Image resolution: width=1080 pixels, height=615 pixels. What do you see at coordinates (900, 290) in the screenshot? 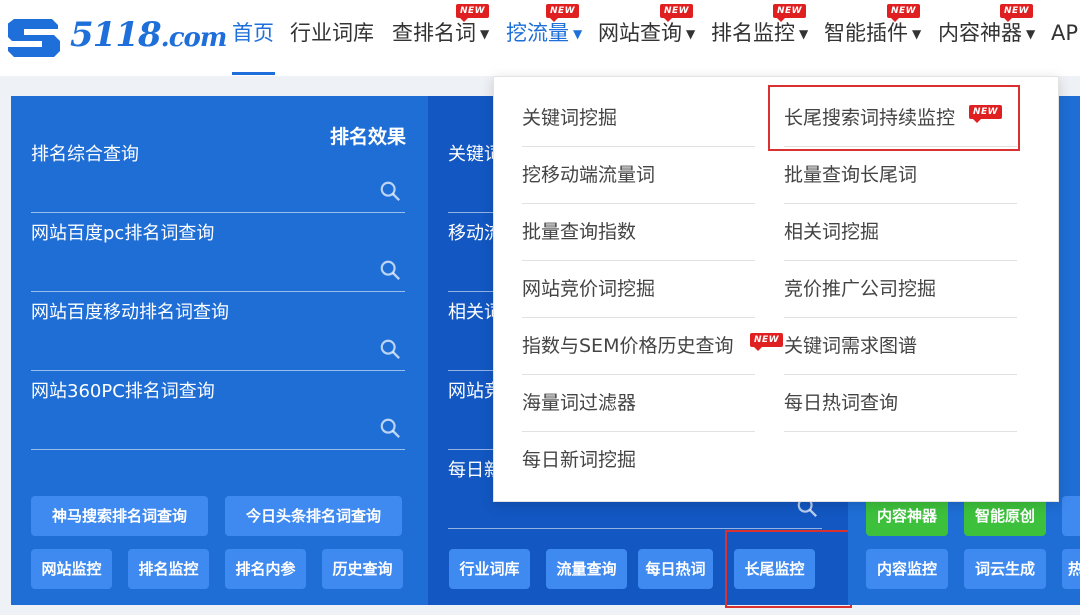
I see `menu-item-bidding-company-mining: 竞价推广公司挖掘` at bounding box center [900, 290].